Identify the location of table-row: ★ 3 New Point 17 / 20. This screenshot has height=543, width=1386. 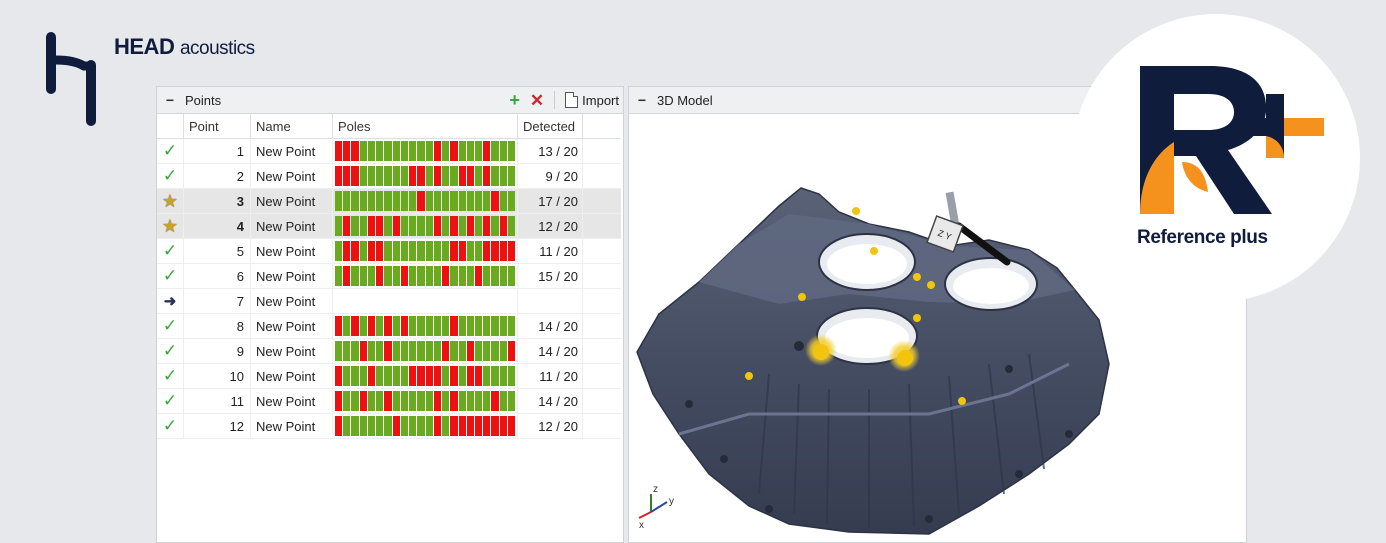
(389, 201).